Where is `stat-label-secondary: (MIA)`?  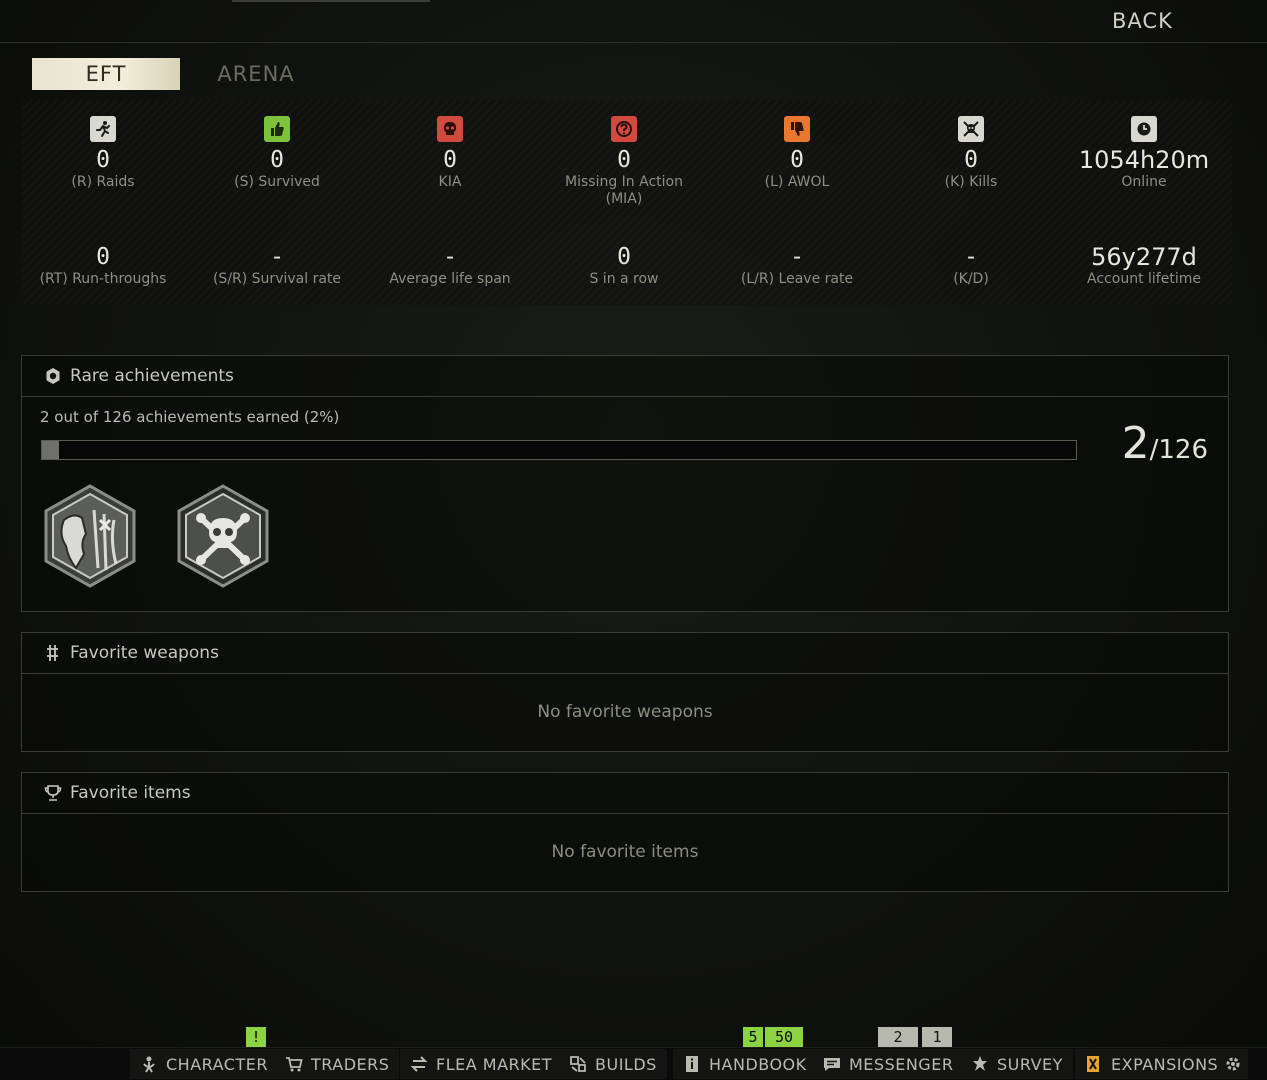
stat-label-secondary: (MIA) is located at coordinates (624, 199).